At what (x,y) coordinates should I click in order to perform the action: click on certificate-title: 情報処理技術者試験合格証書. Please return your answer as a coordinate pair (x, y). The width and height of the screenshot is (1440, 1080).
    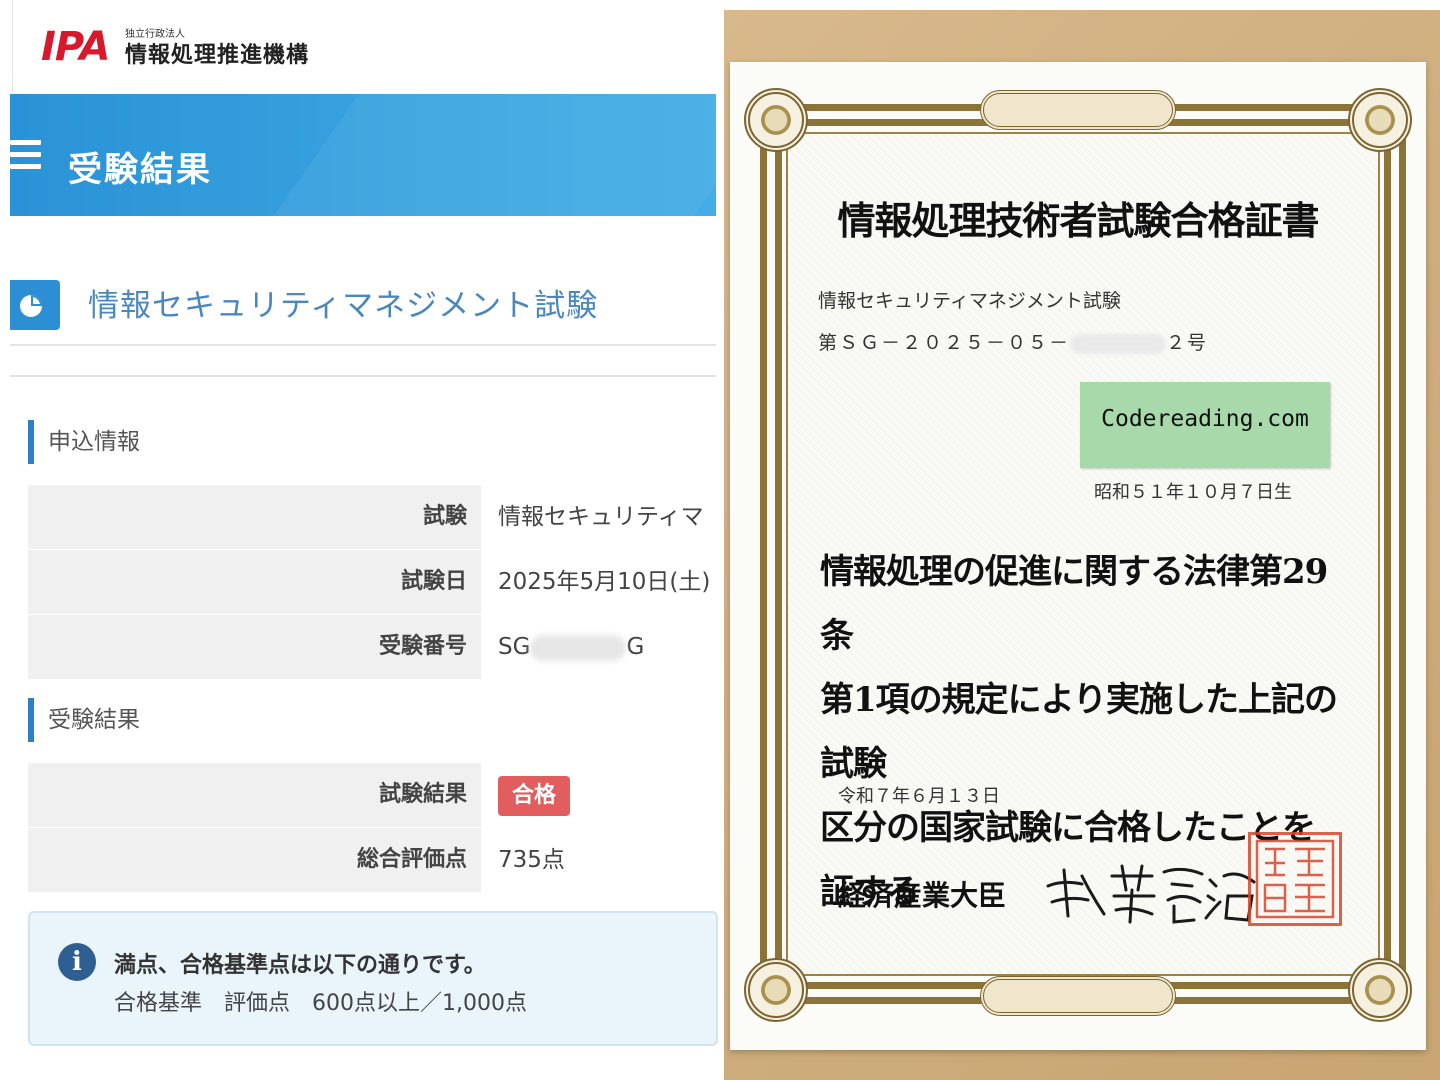
    Looking at the image, I should click on (1078, 220).